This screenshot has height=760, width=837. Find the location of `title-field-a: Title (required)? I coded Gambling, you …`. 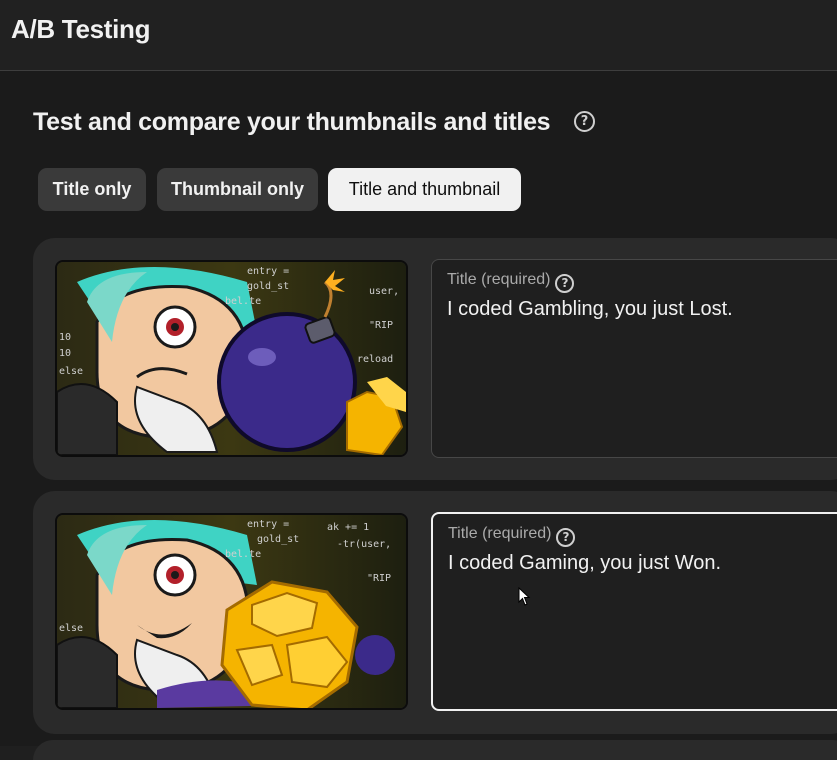

title-field-a: Title (required)? I coded Gambling, you … is located at coordinates (634, 358).